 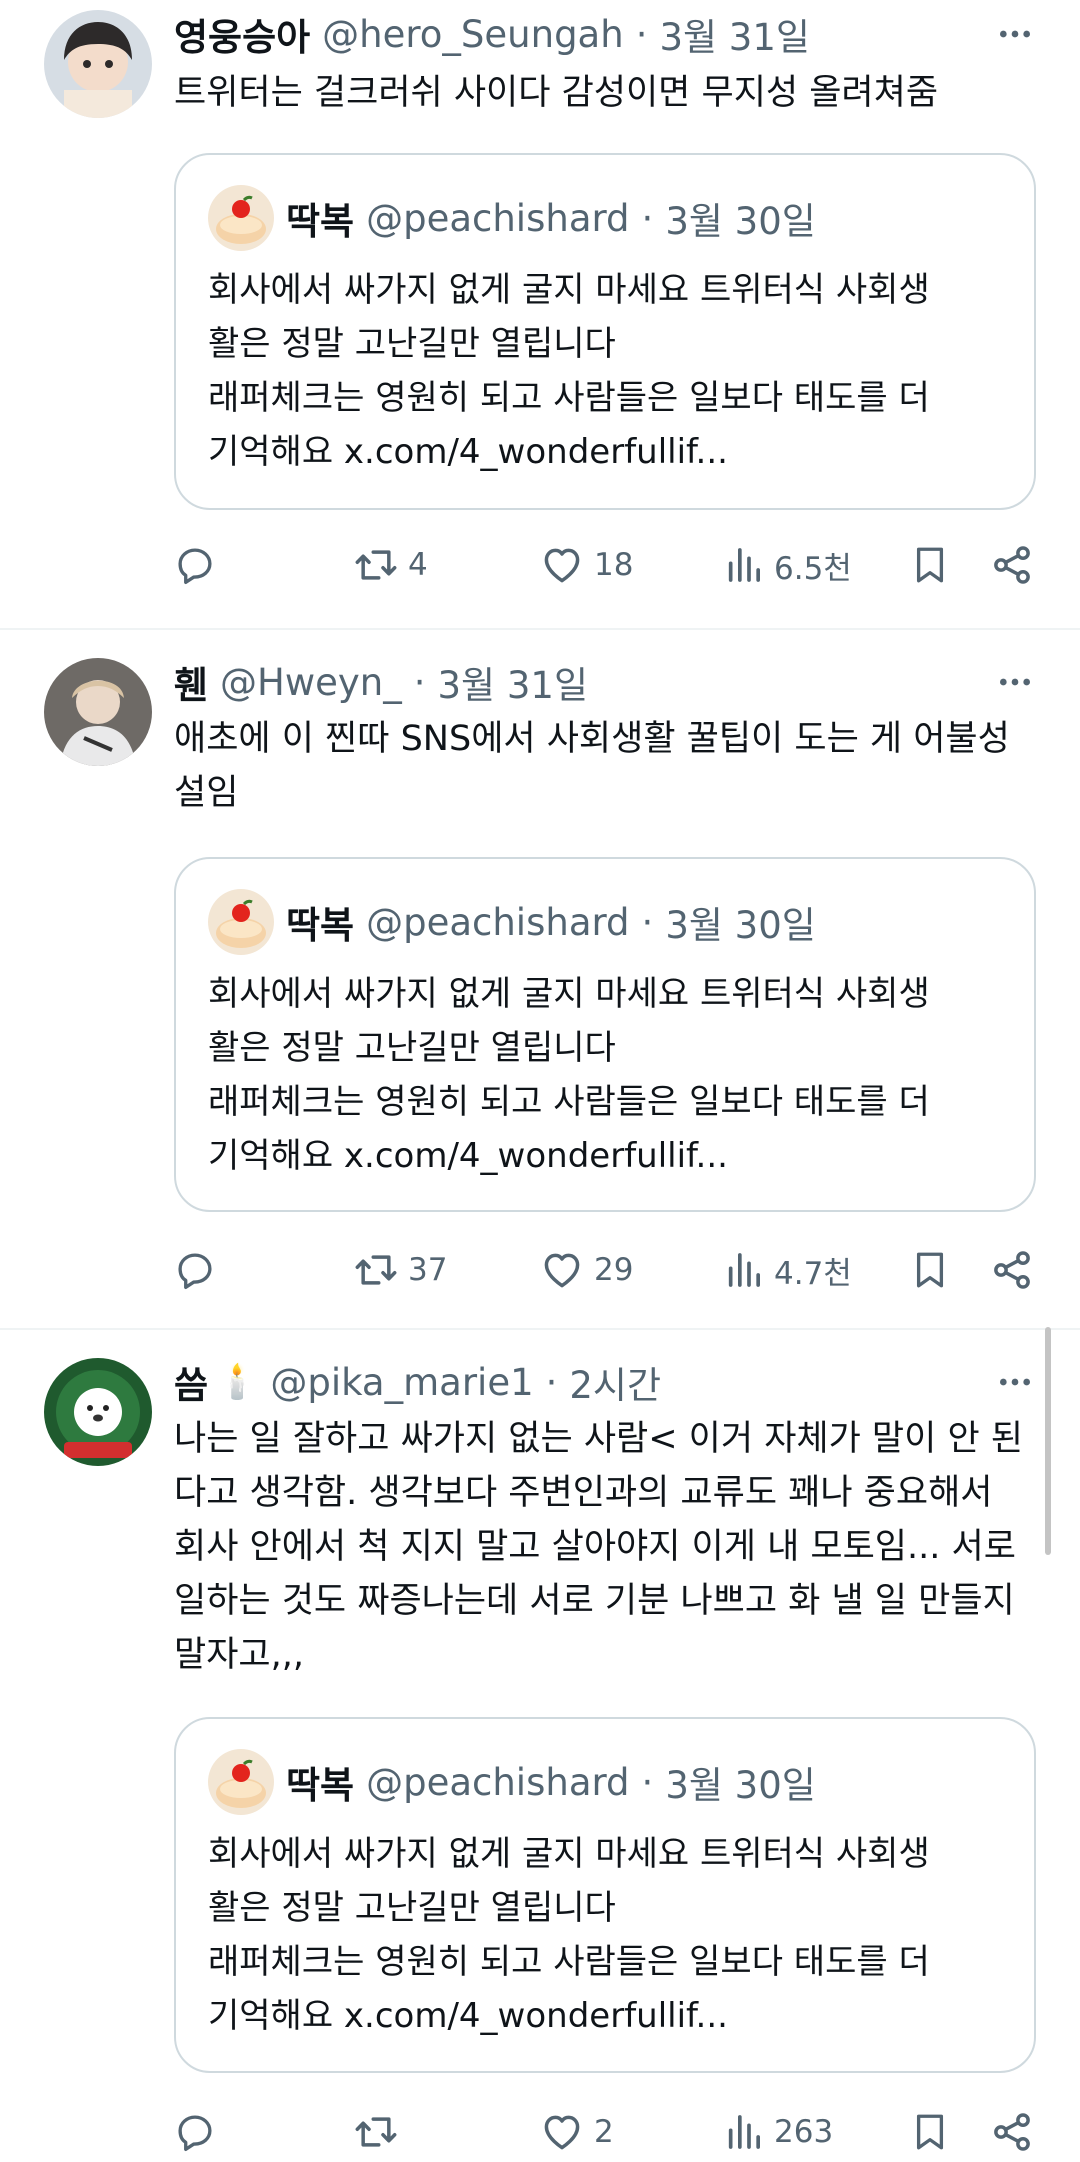 I want to click on like-count: 29, so click(x=614, y=1270).